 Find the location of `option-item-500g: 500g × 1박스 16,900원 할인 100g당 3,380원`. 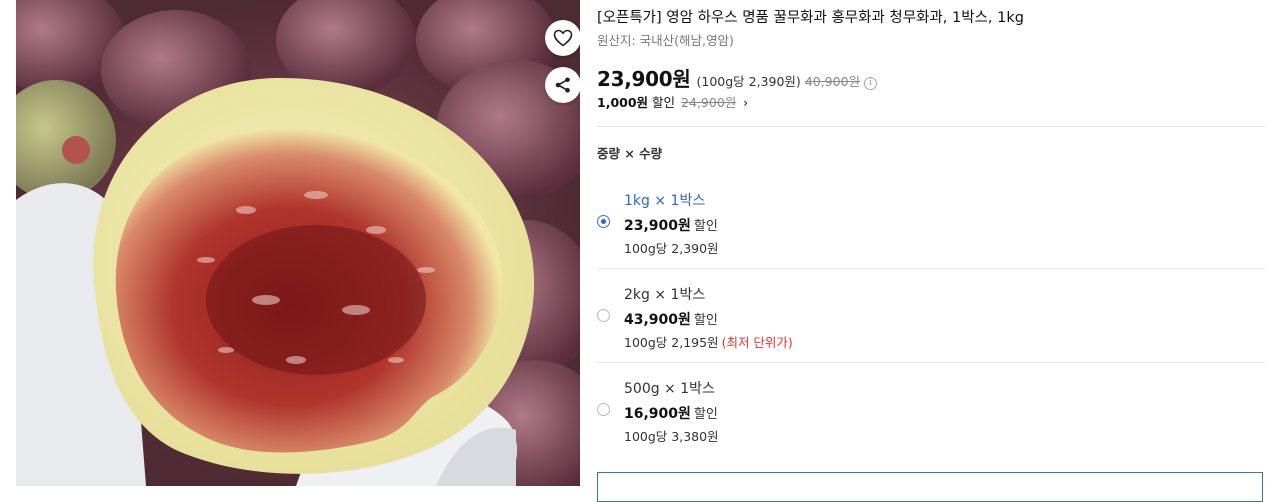

option-item-500g: 500g × 1박스 16,900원 할인 100g당 3,380원 is located at coordinates (931, 416).